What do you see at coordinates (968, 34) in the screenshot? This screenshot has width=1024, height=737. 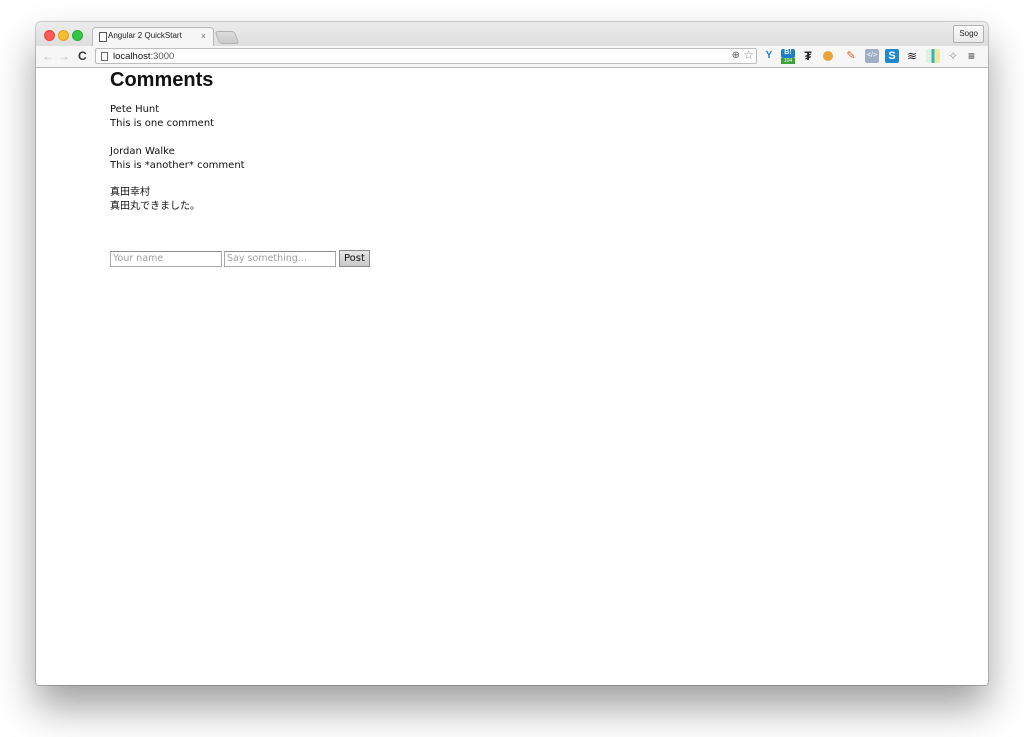 I see `profile-button: Sogo` at bounding box center [968, 34].